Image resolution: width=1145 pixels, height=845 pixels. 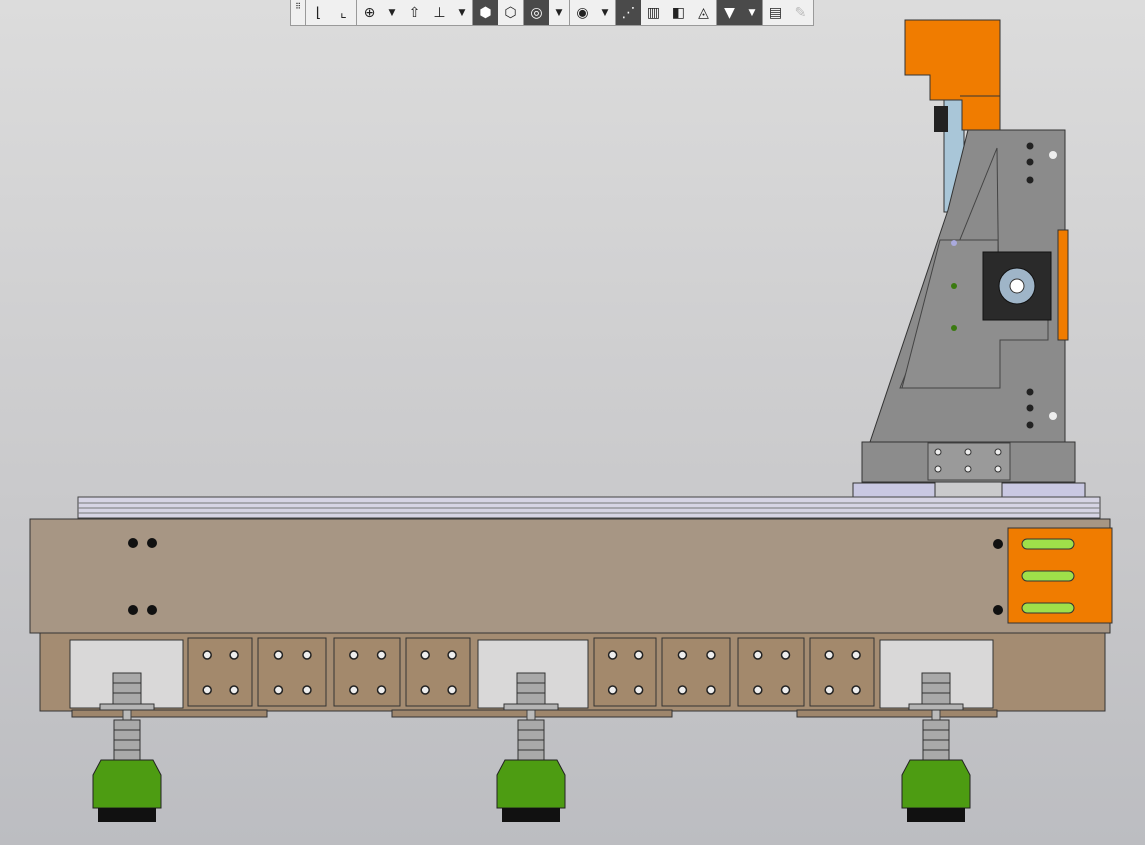 I want to click on constraints-icon: ⋰, so click(x=628, y=12).